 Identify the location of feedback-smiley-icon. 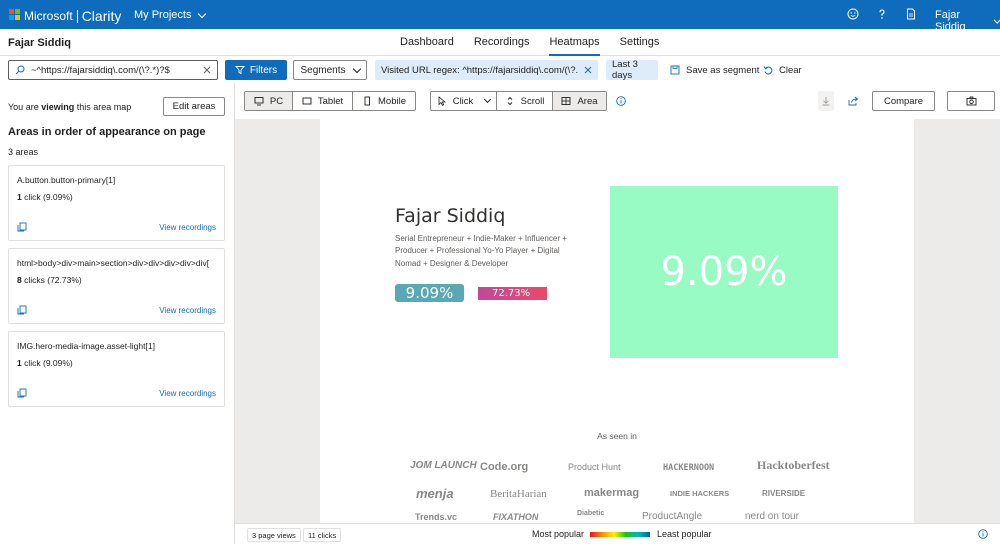
(853, 14).